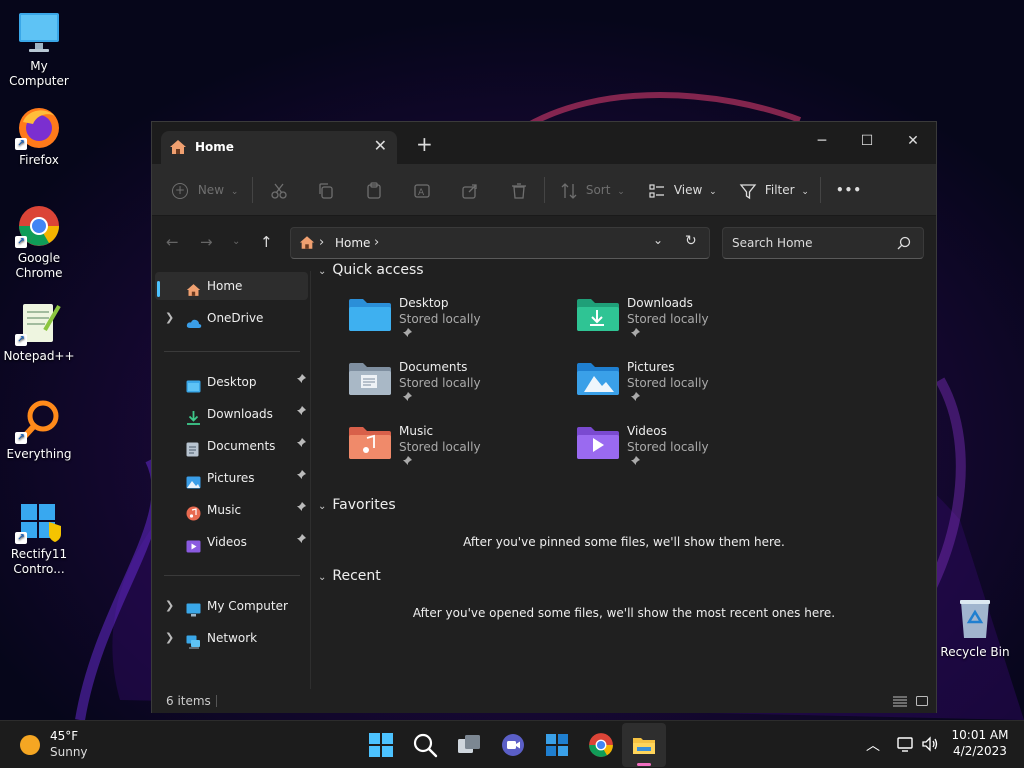 The image size is (1024, 768). Describe the element at coordinates (55, 745) in the screenshot. I see `weather-widget: 45°F Sunny` at that location.